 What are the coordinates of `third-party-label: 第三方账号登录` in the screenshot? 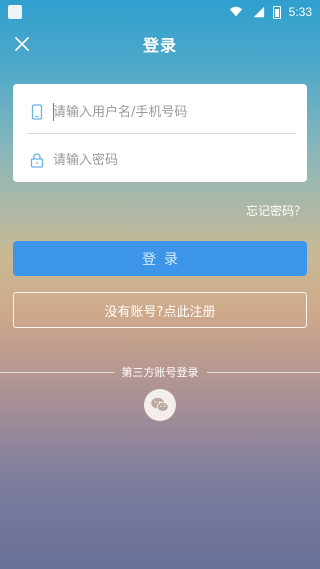 It's located at (160, 372).